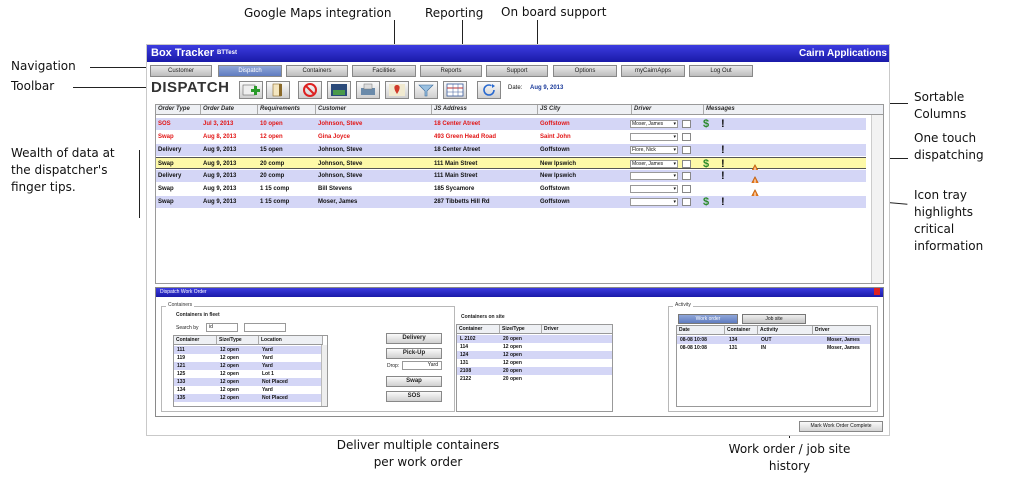 This screenshot has height=487, width=1024. Describe the element at coordinates (877, 199) in the screenshot. I see `grid-scrollbar` at that location.